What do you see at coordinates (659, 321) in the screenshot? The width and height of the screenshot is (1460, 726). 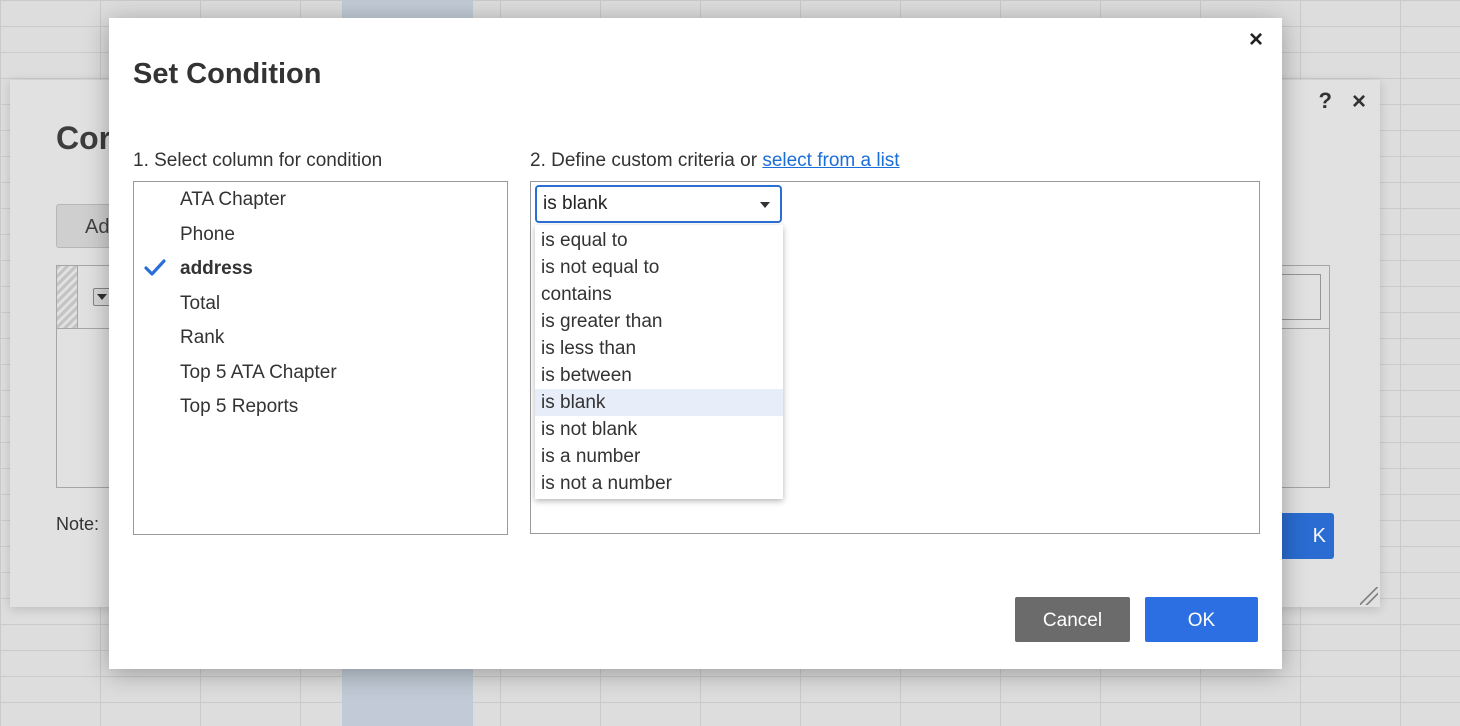 I see `option-is-greater-than: is greater than` at bounding box center [659, 321].